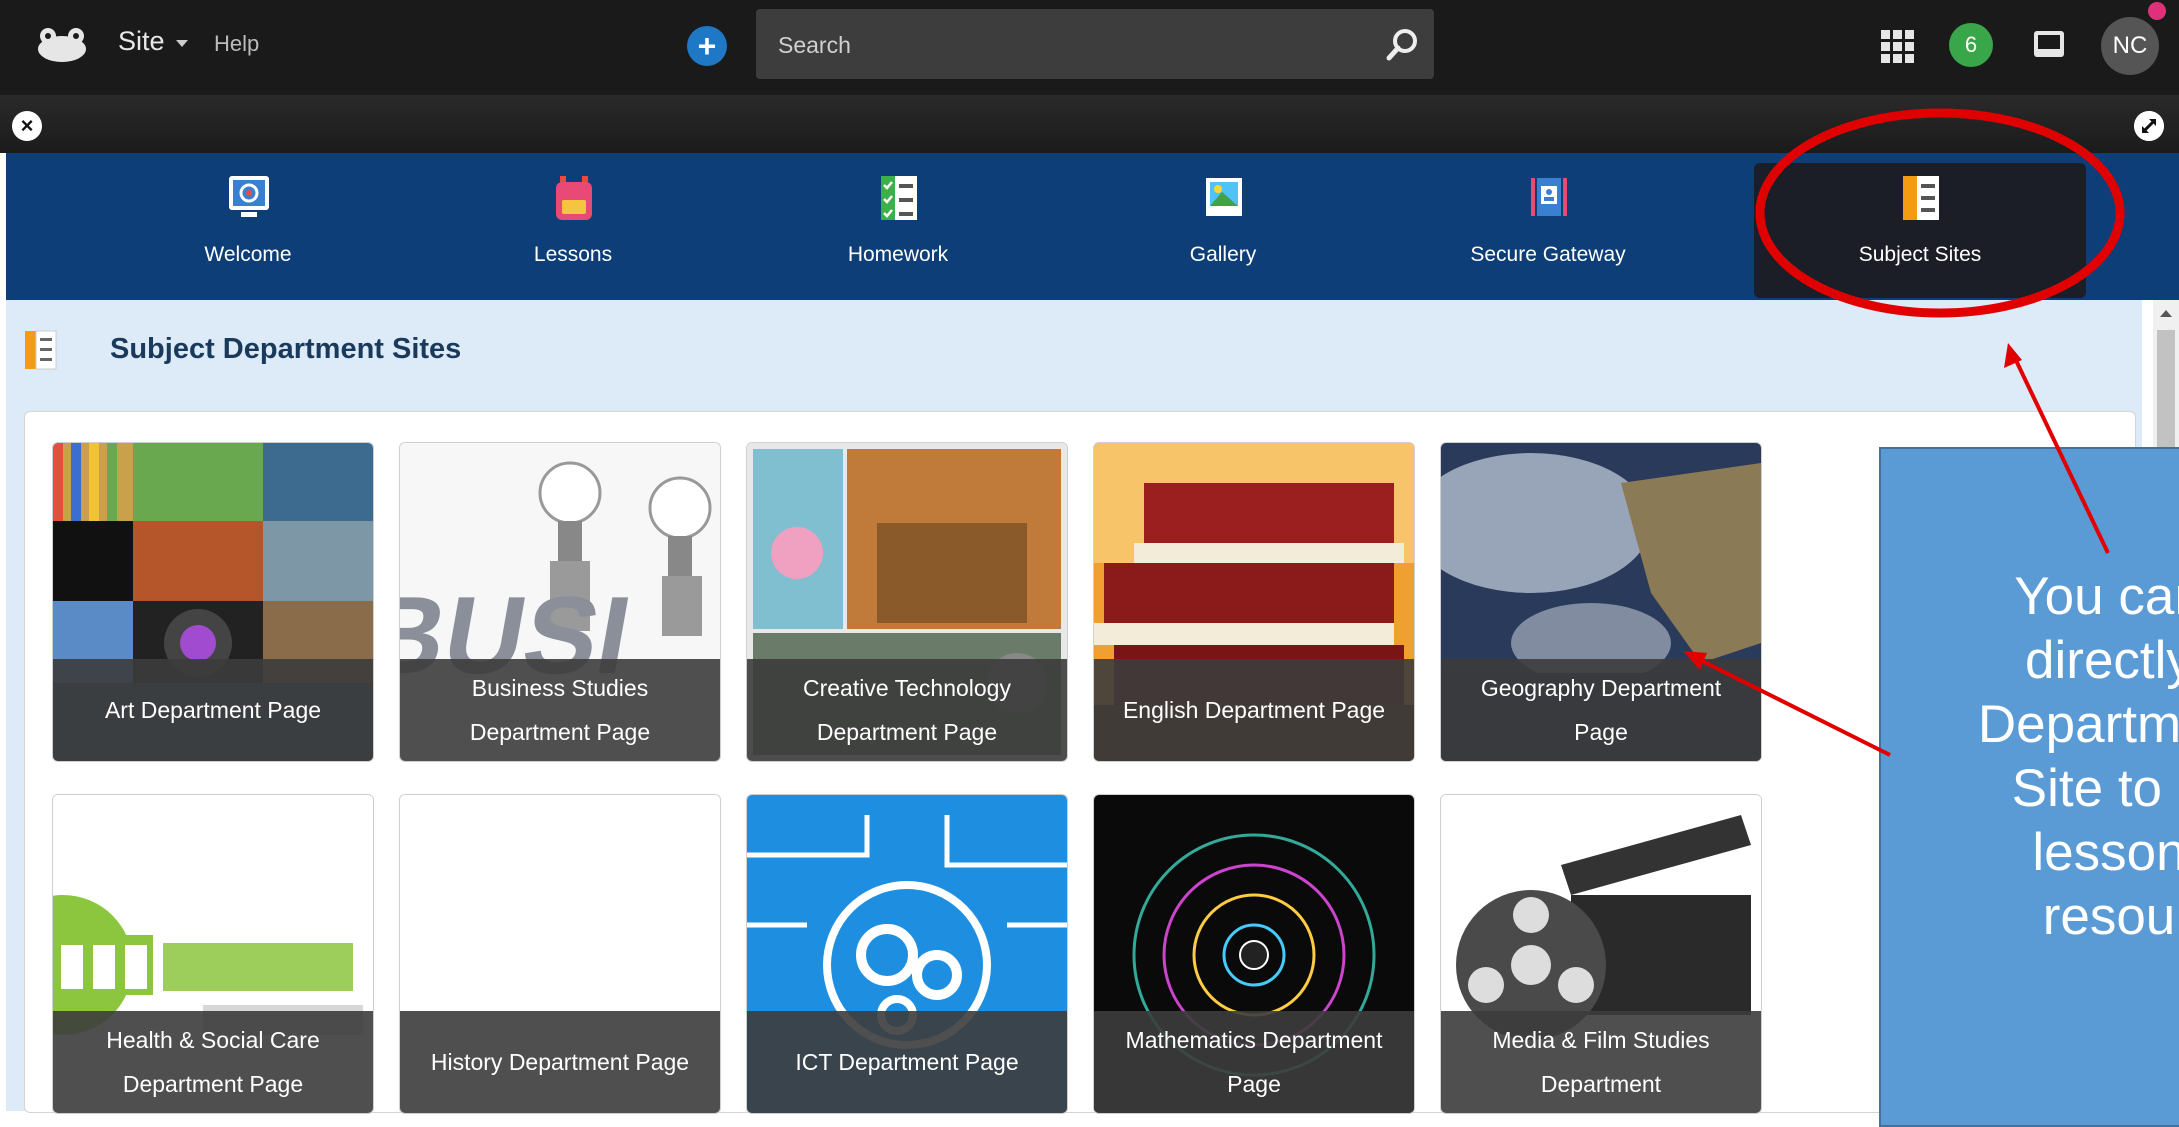 Image resolution: width=2179 pixels, height=1127 pixels. I want to click on tile-english: English Department Page, so click(1254, 602).